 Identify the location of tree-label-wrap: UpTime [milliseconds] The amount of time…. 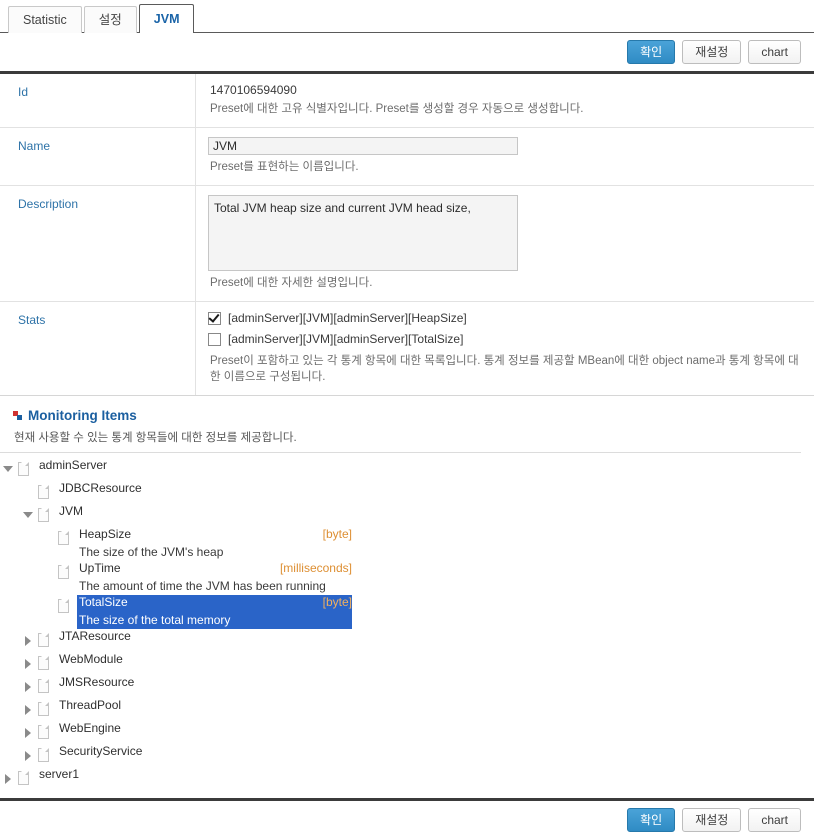
(214, 578).